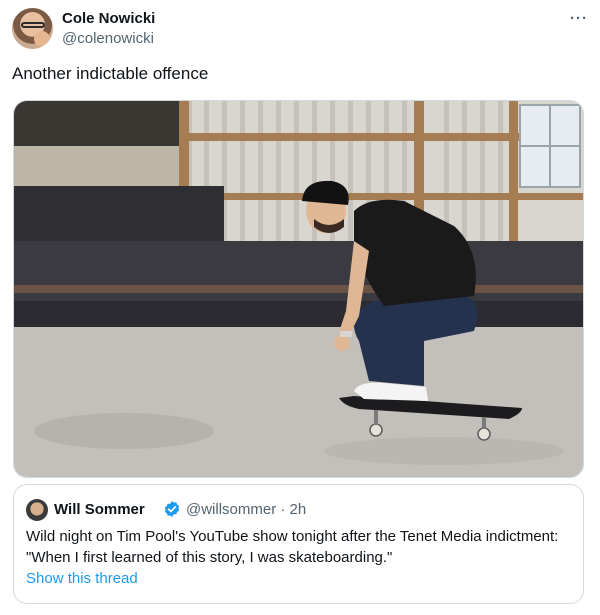 Image resolution: width=600 pixels, height=615 pixels. I want to click on quoted-author-avatar, so click(37, 510).